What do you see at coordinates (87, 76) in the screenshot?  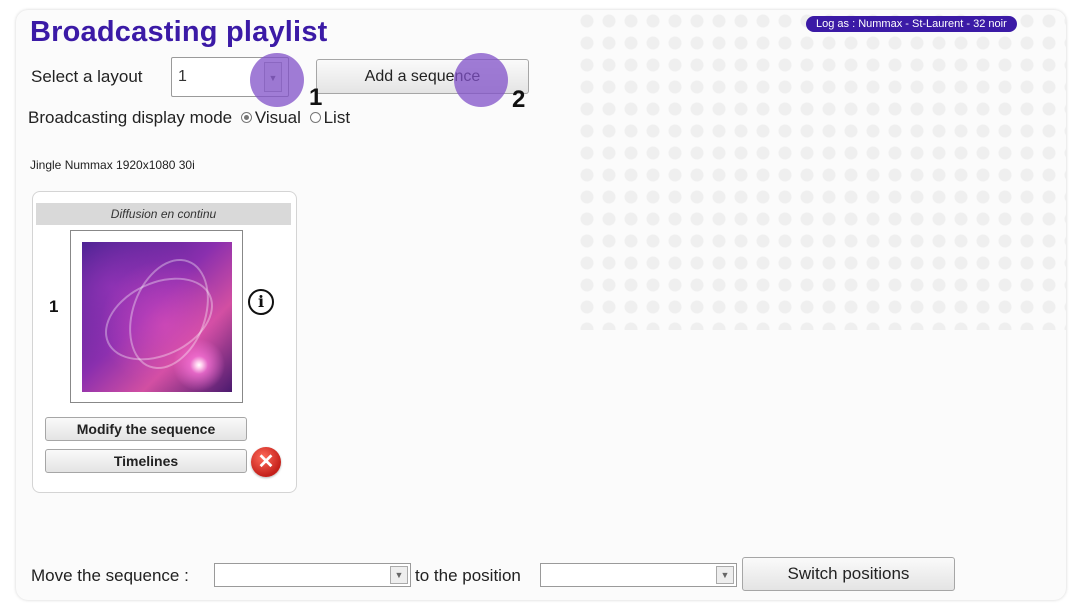 I see `layout-label: Select a layout` at bounding box center [87, 76].